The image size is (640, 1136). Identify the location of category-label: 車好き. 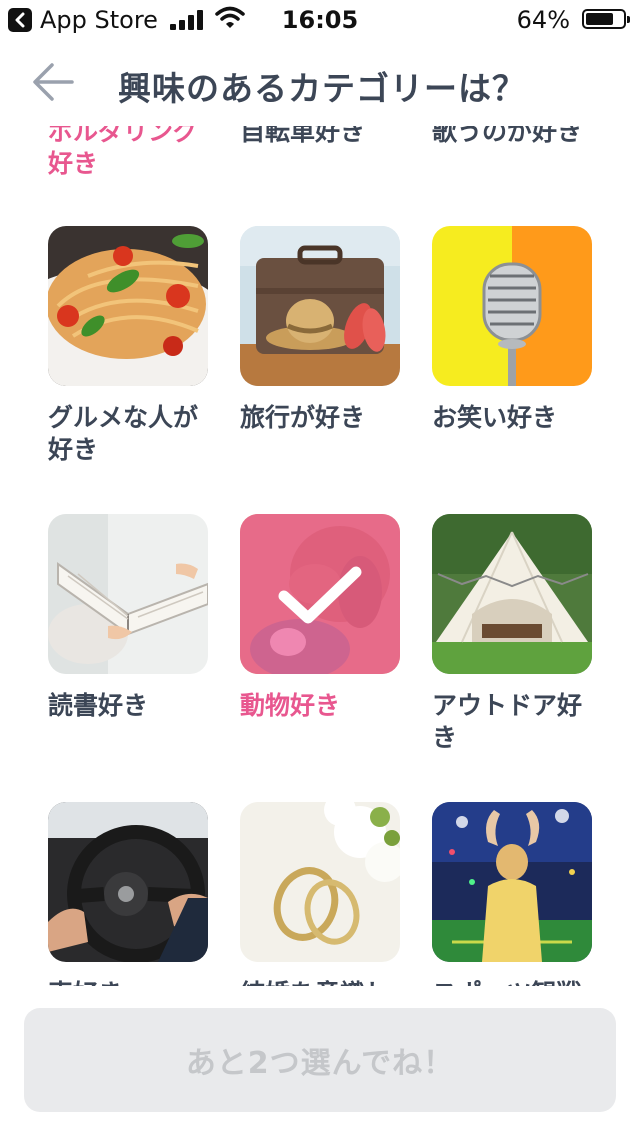
(133, 982).